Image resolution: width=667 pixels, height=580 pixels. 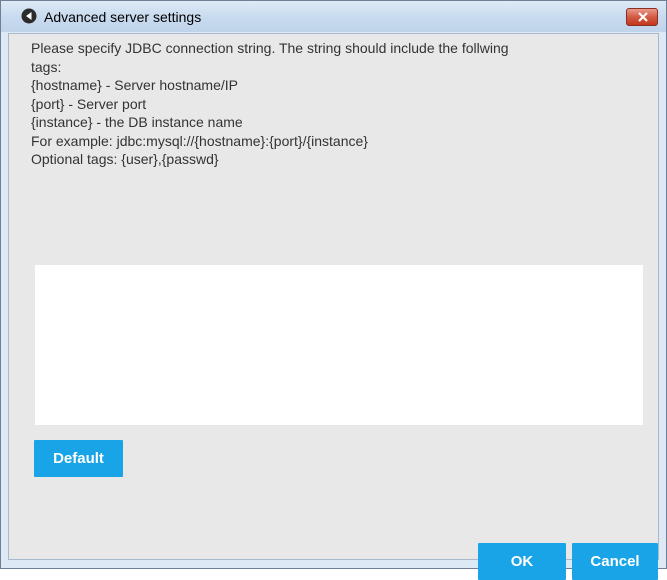 I want to click on instructions-line: {port} - Server port, so click(x=89, y=103).